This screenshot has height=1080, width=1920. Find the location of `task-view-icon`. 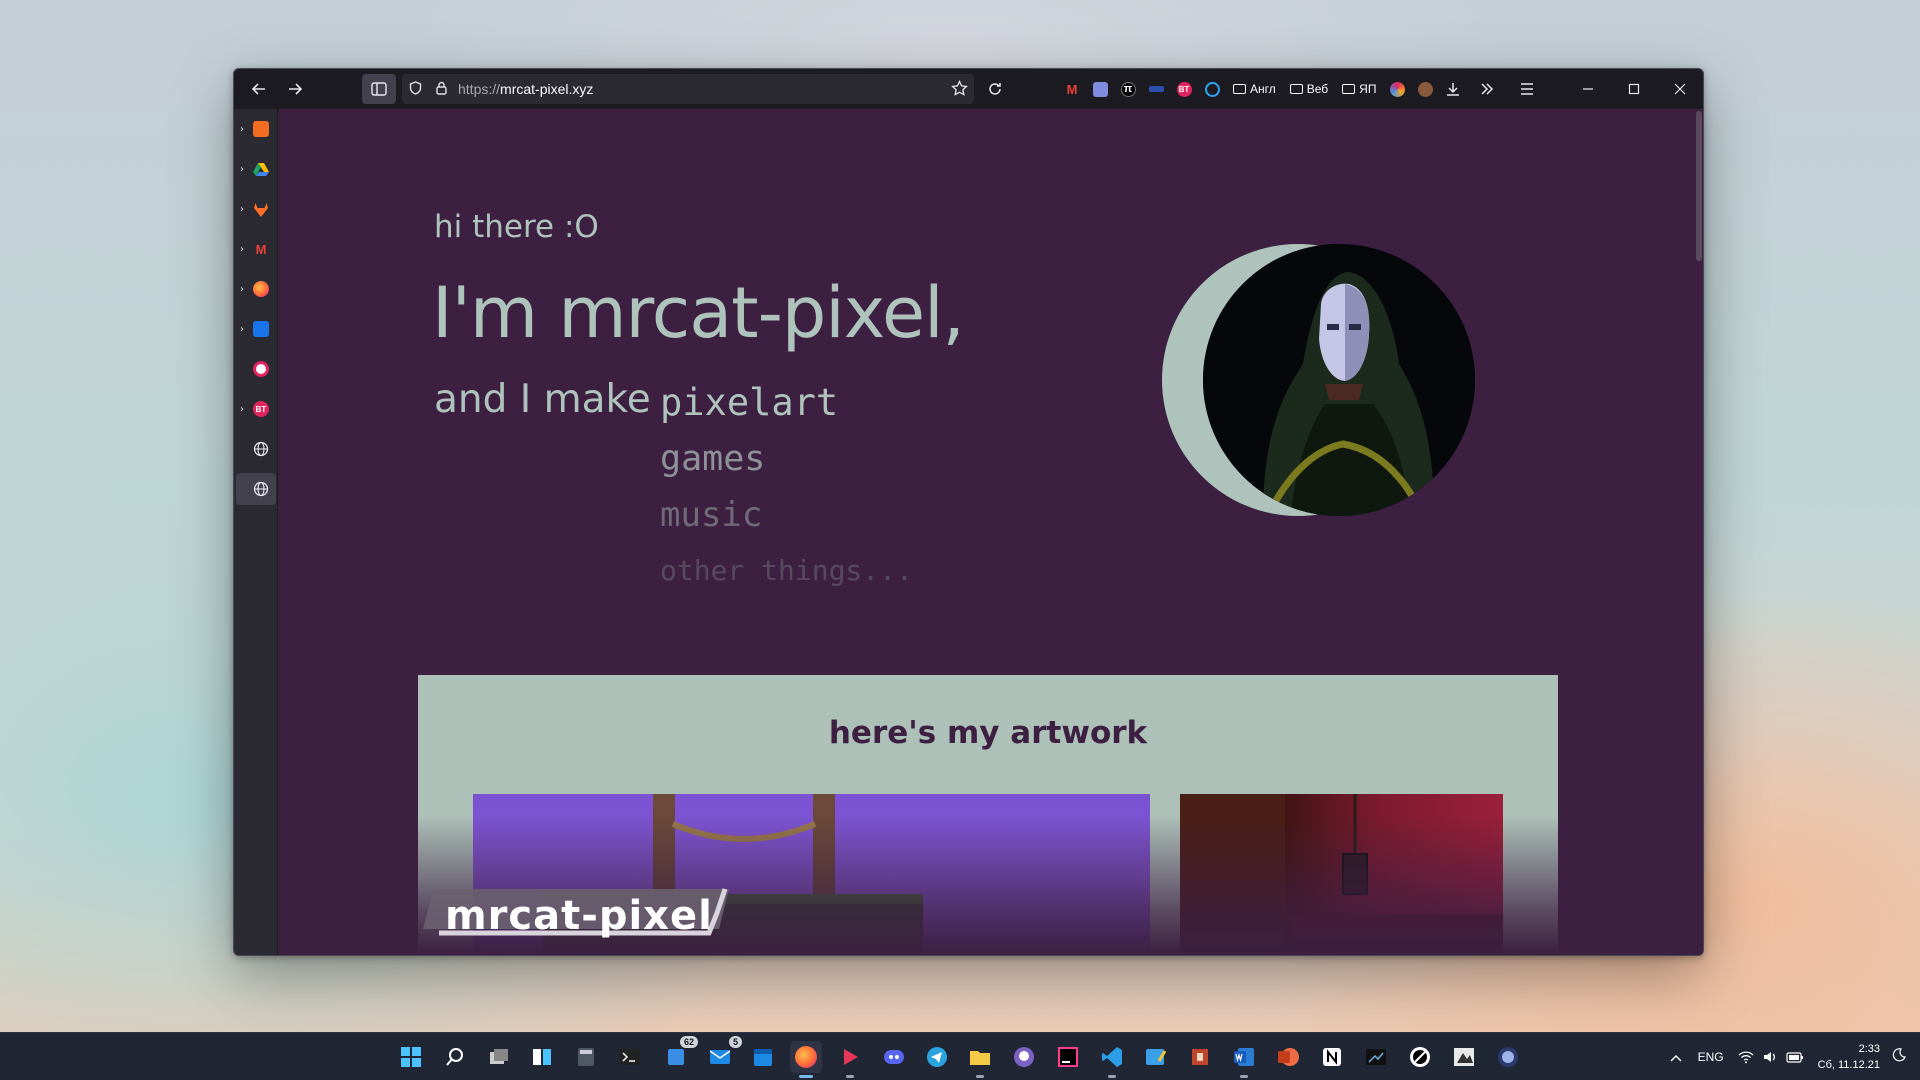

task-view-icon is located at coordinates (499, 1056).